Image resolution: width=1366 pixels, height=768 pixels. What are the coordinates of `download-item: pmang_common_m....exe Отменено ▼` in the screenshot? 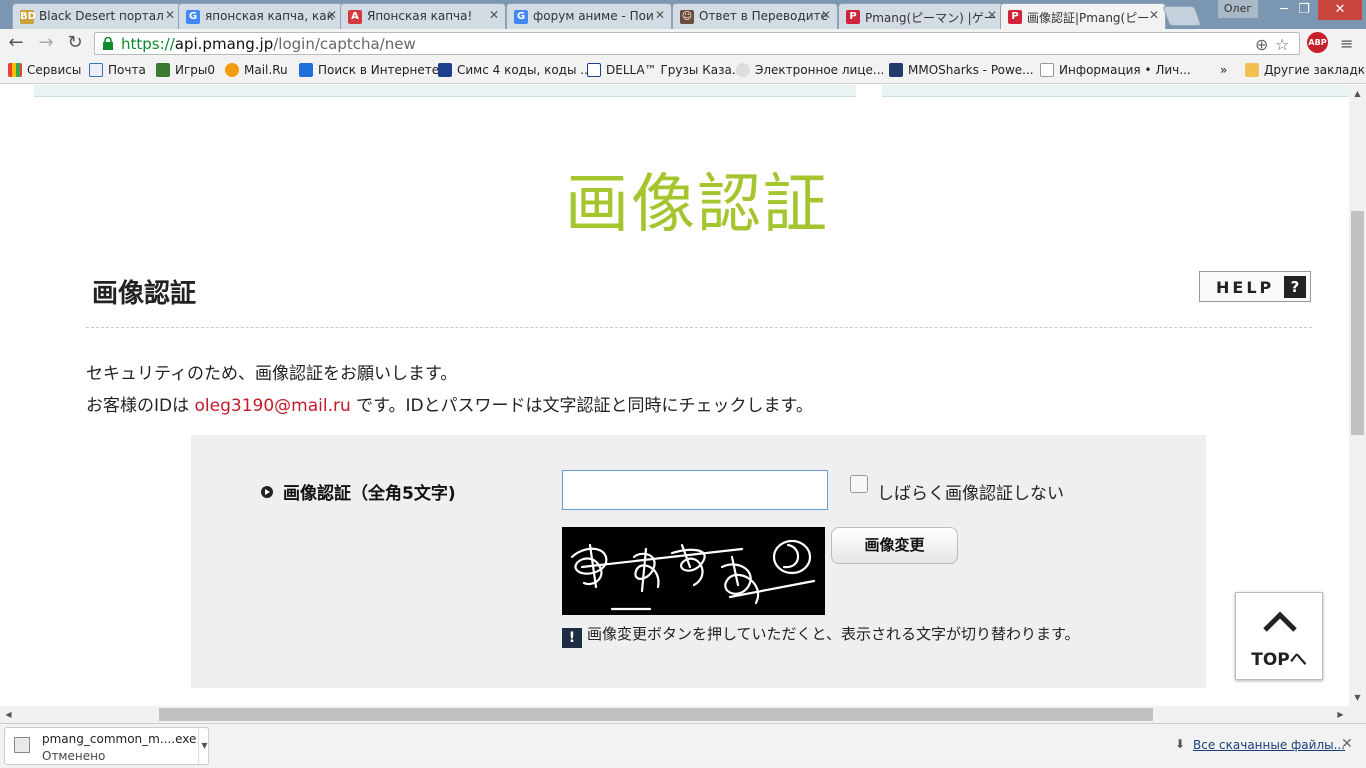 It's located at (106, 746).